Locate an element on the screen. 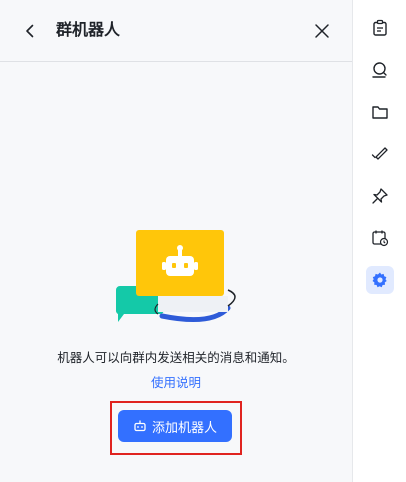  sidebar-item-pin is located at coordinates (380, 196).